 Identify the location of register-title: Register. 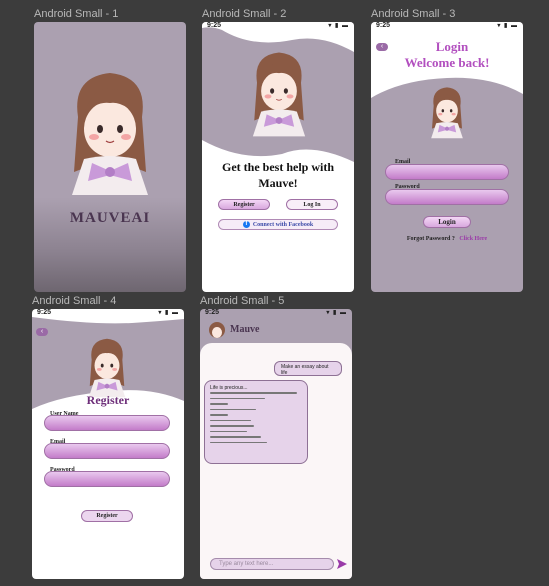
(108, 400).